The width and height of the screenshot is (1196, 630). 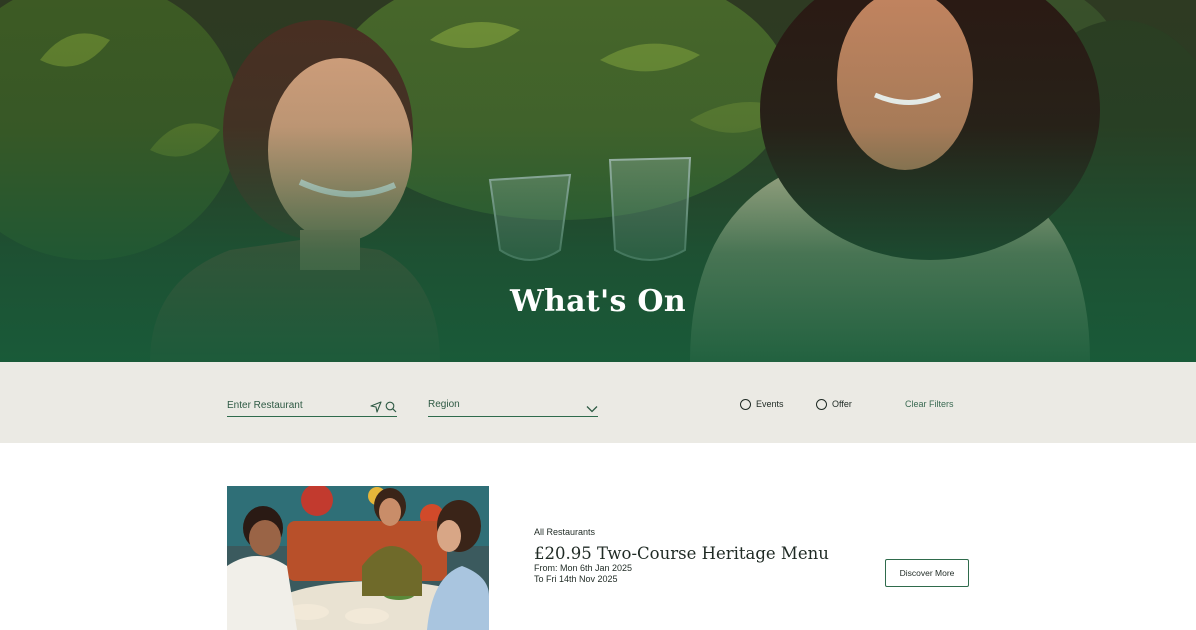 What do you see at coordinates (745, 404) in the screenshot?
I see `events-radio-circle` at bounding box center [745, 404].